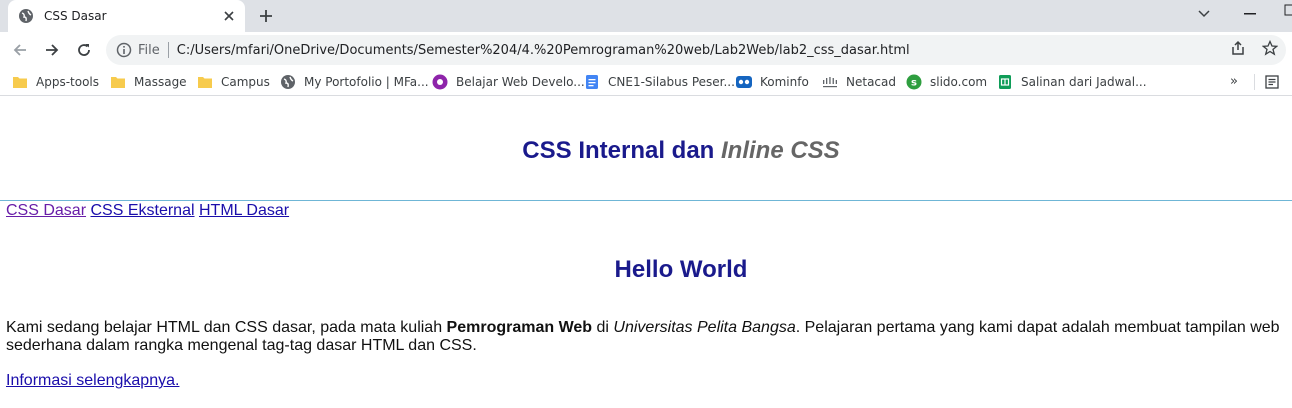 This screenshot has width=1292, height=408. What do you see at coordinates (1204, 14) in the screenshot?
I see `chevron-down-icon` at bounding box center [1204, 14].